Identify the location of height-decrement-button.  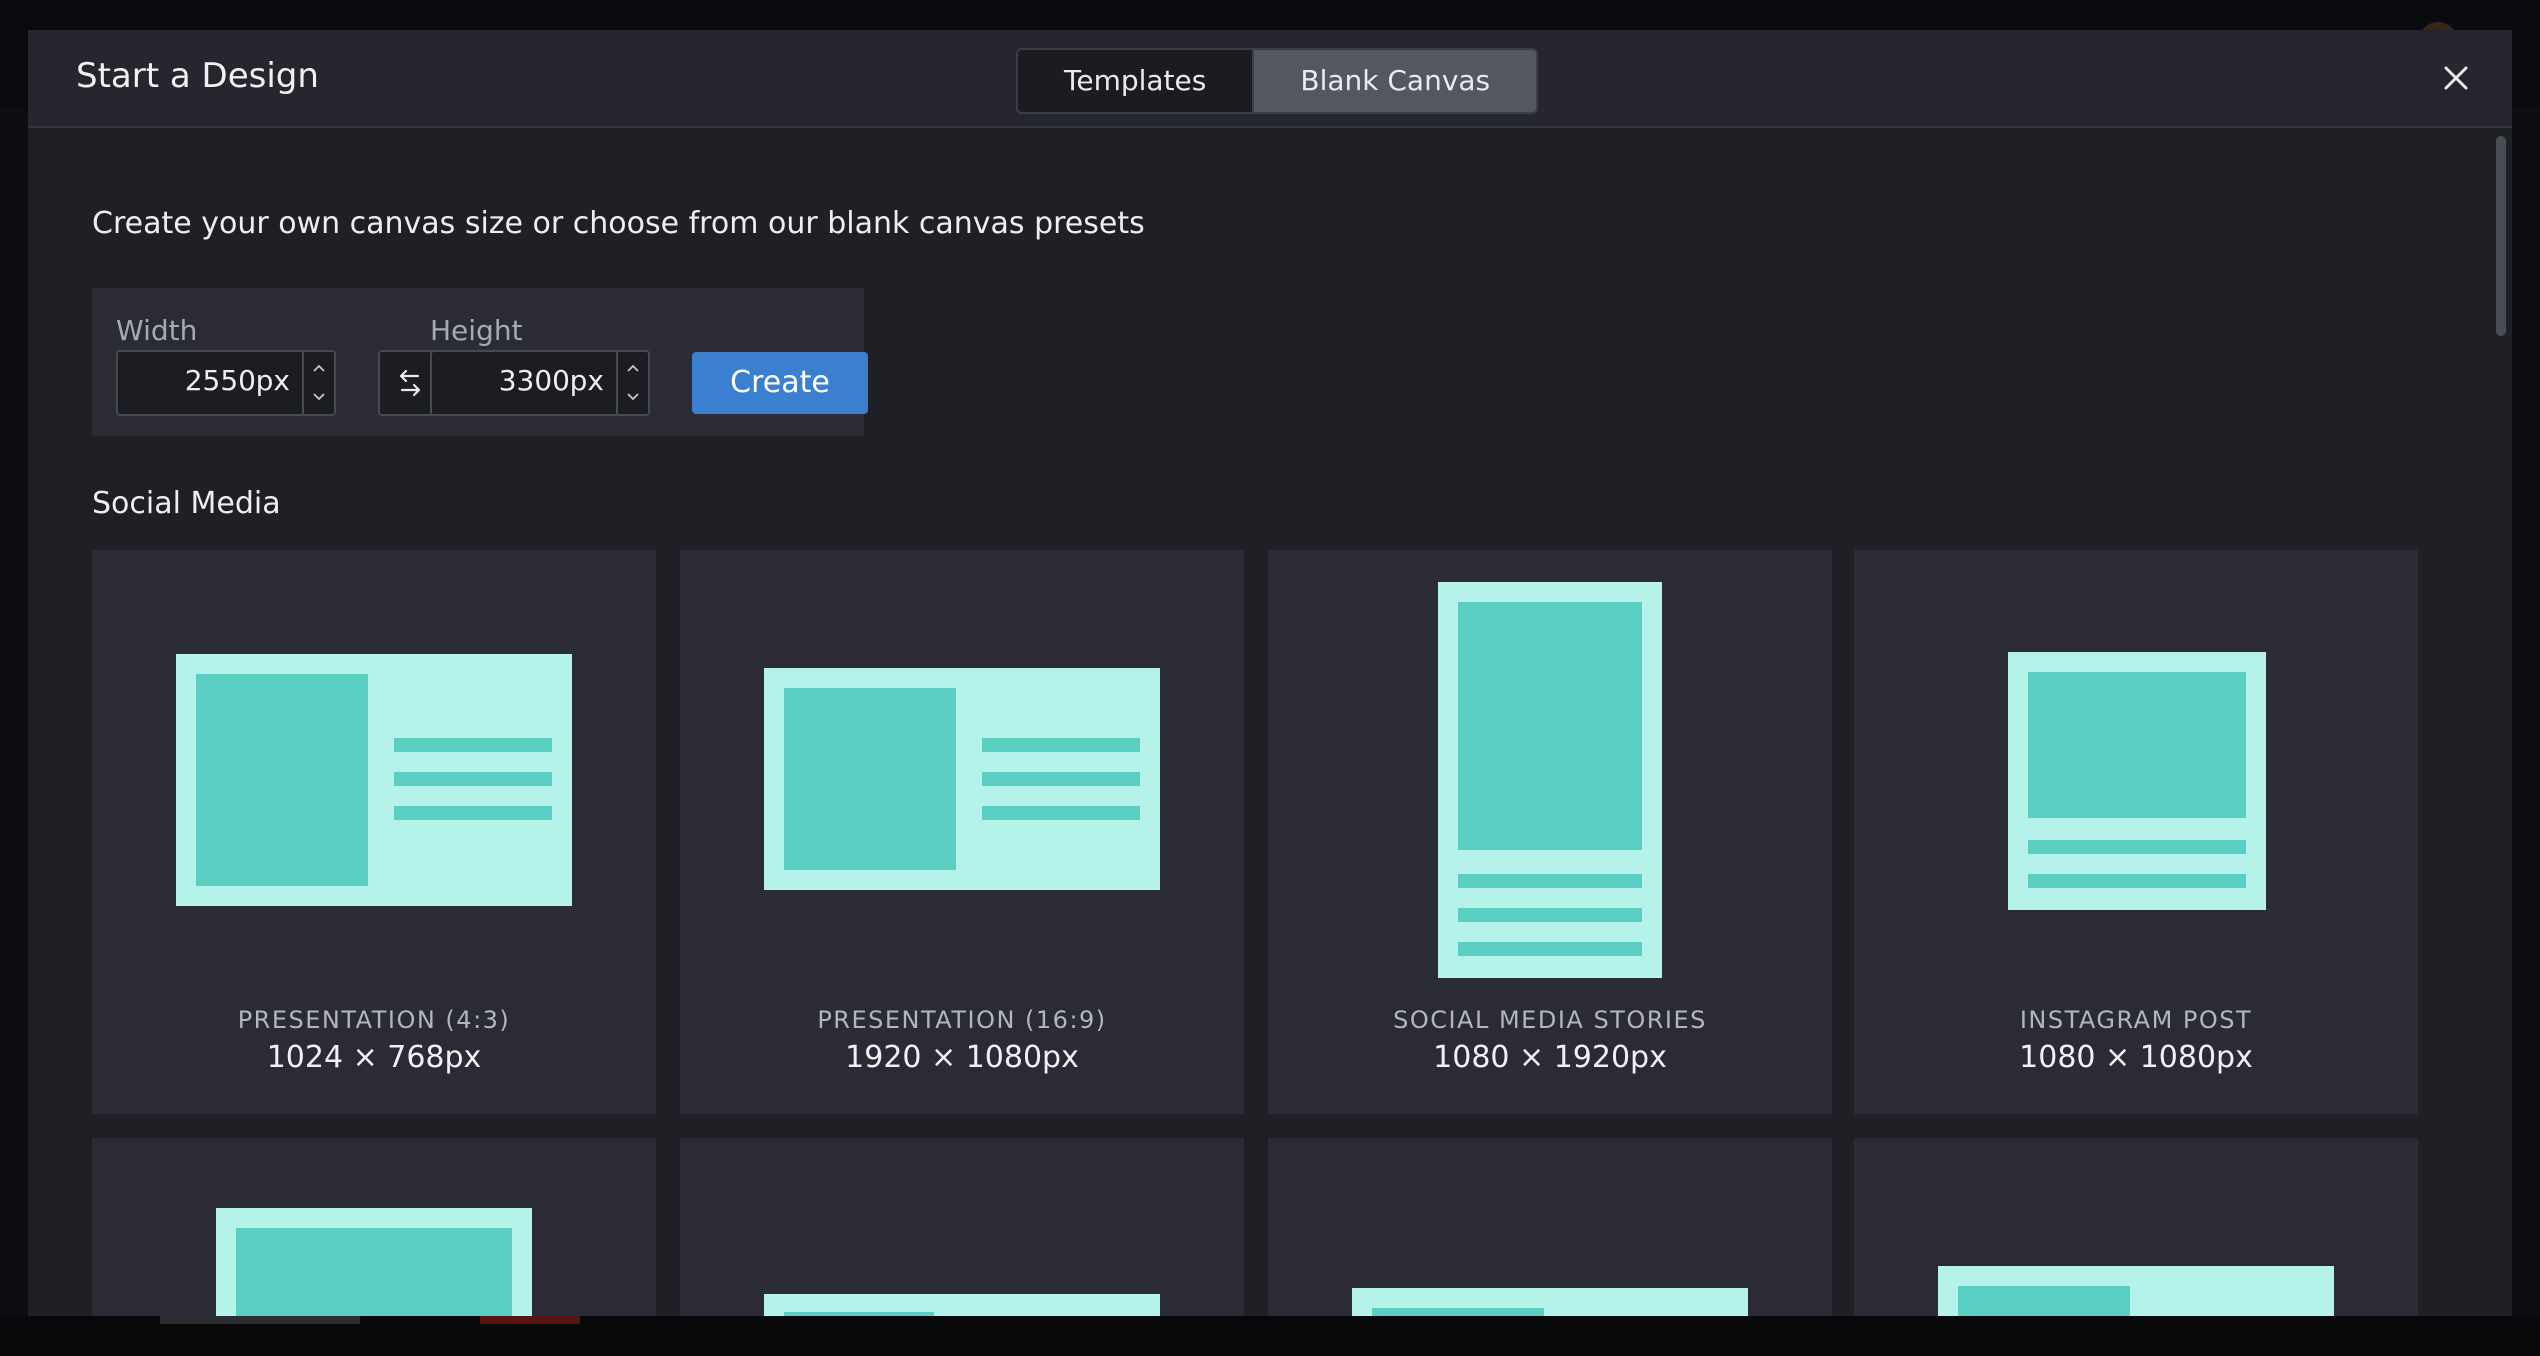
(633, 398).